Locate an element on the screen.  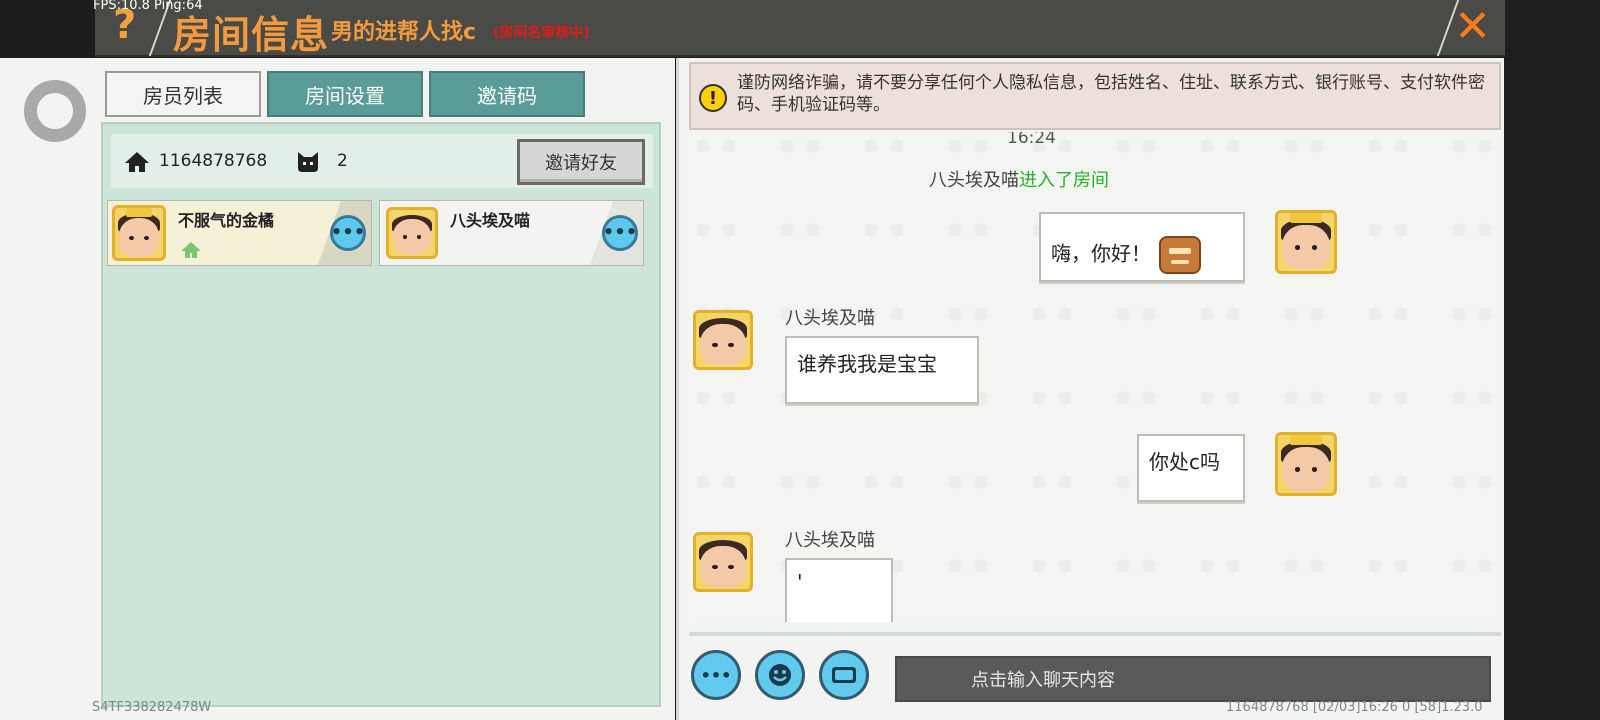
system-message: 八头埃及喵进入了房间 is located at coordinates (1019, 179).